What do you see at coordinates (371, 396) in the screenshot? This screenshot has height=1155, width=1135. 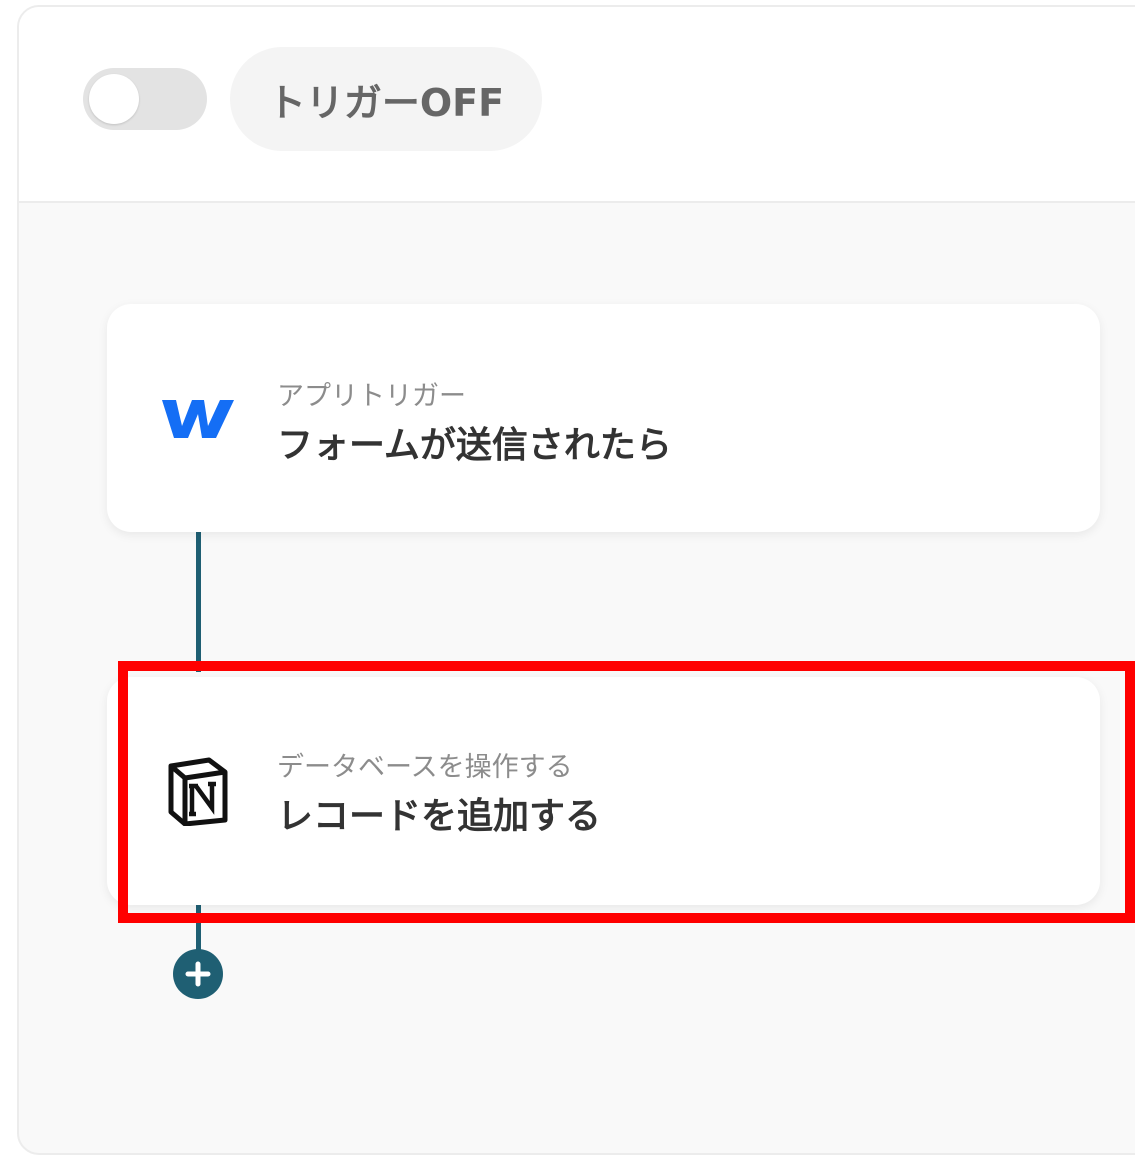 I see `step-subtitle: アプリトリガー` at bounding box center [371, 396].